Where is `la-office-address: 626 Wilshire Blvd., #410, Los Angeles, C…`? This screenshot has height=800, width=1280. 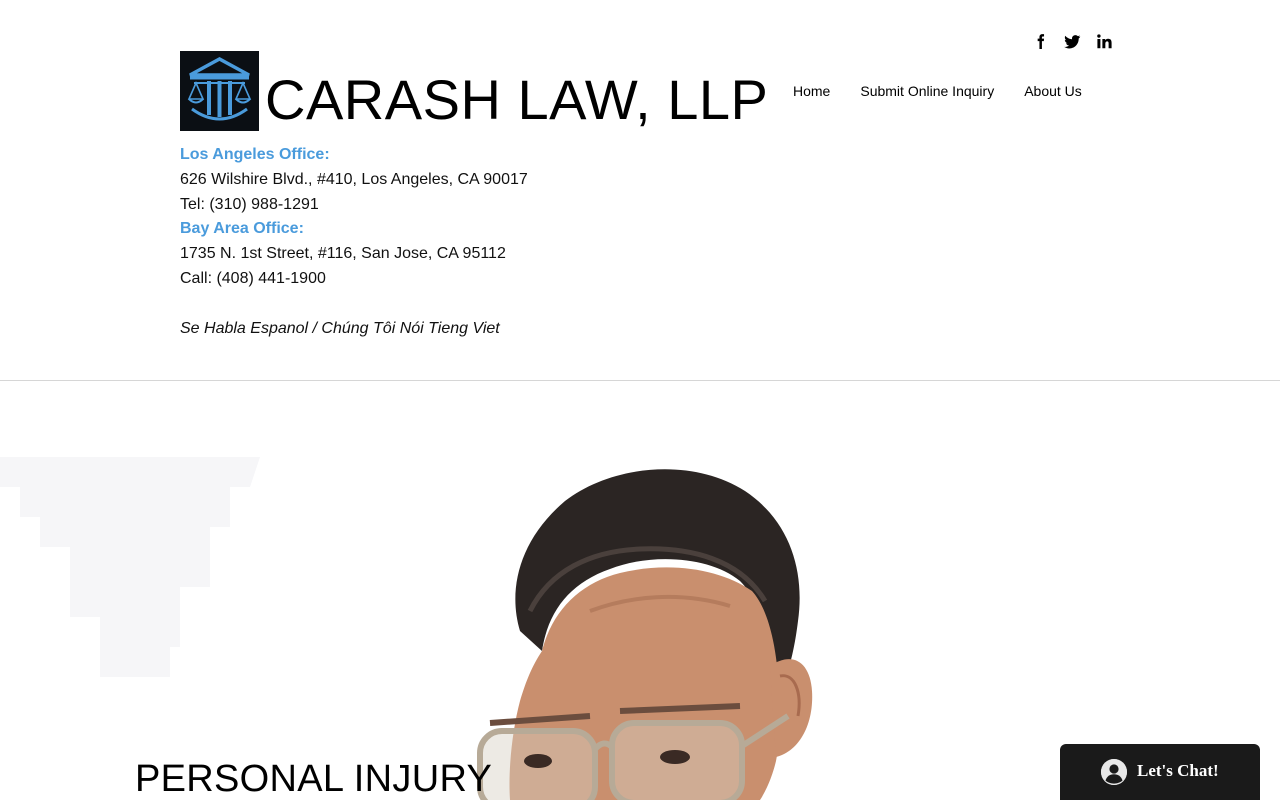
la-office-address: 626 Wilshire Blvd., #410, Los Angeles, C… is located at coordinates (354, 179).